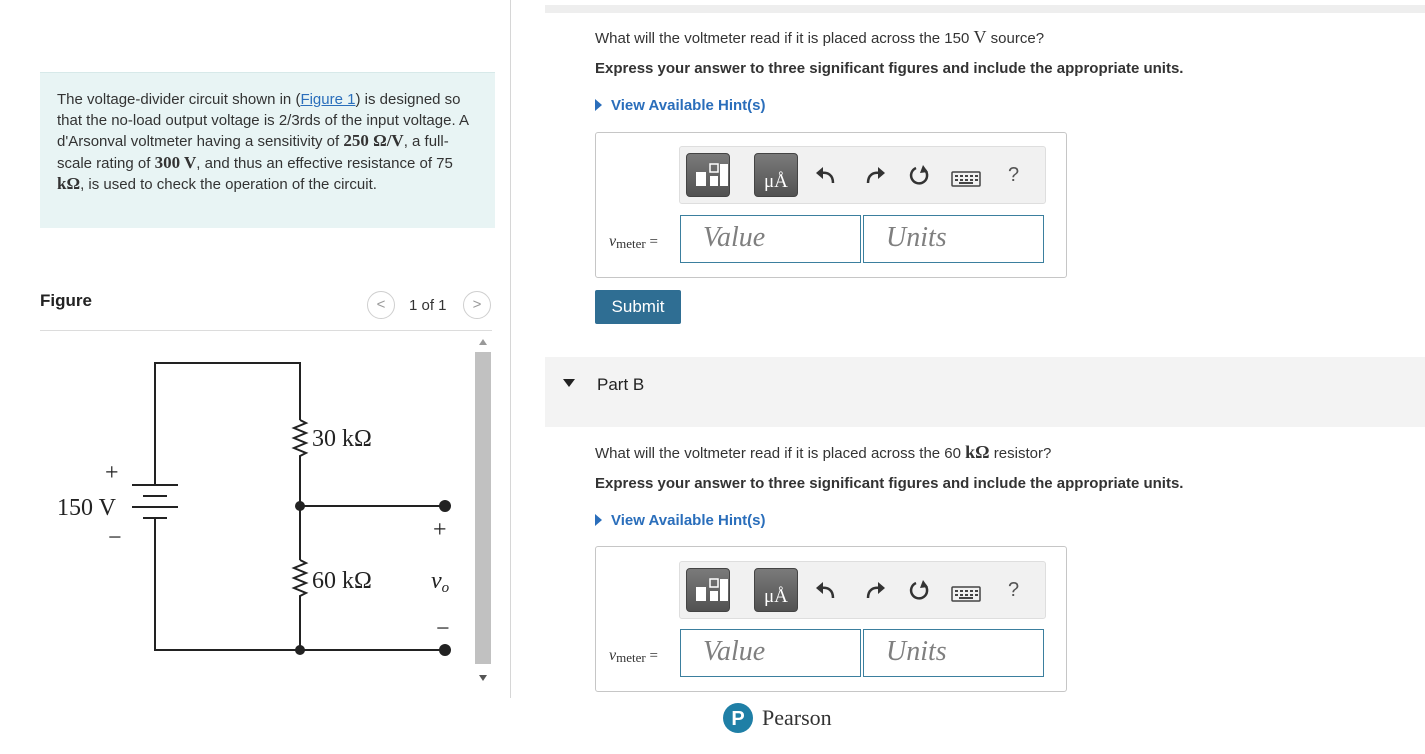 The height and width of the screenshot is (754, 1425). I want to click on part-b-title: Part B, so click(620, 385).